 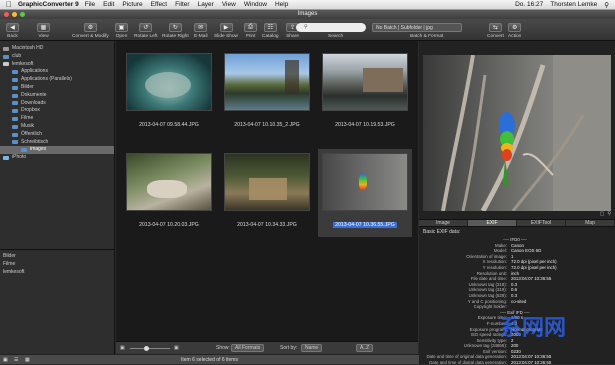 What do you see at coordinates (145, 30) in the screenshot?
I see `rotate-left-button: ↺ Rotate Left` at bounding box center [145, 30].